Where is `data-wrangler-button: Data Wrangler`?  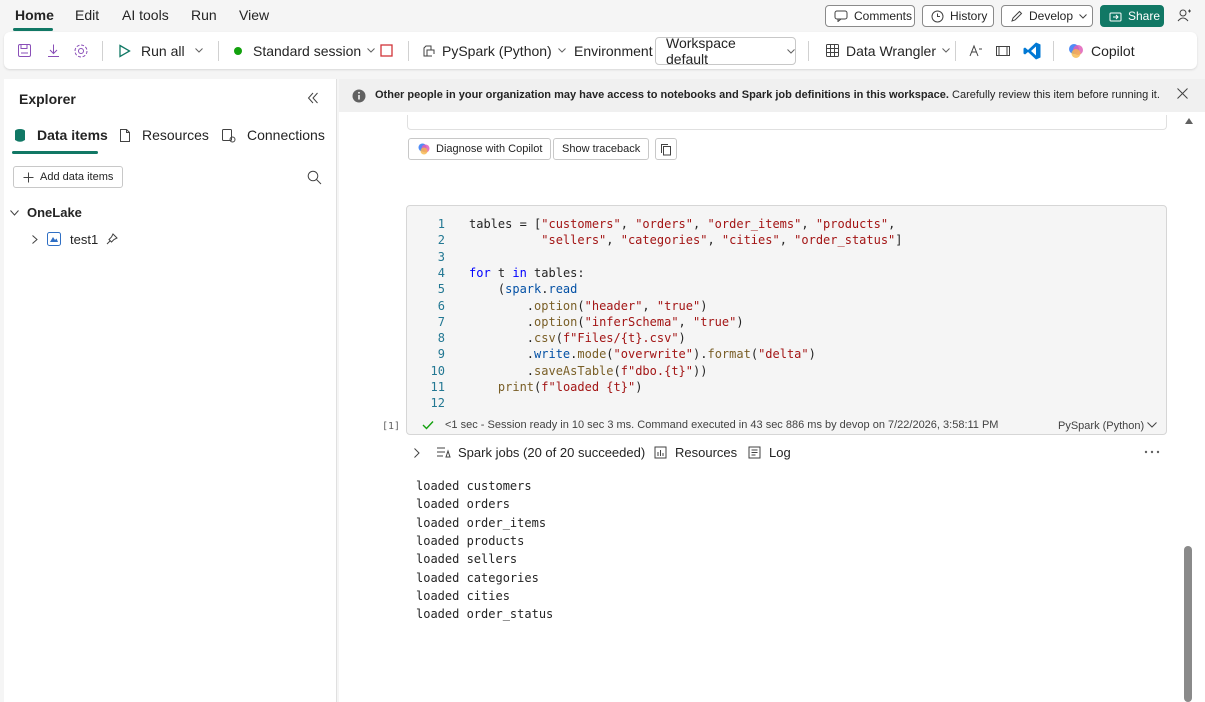 data-wrangler-button: Data Wrangler is located at coordinates (887, 50).